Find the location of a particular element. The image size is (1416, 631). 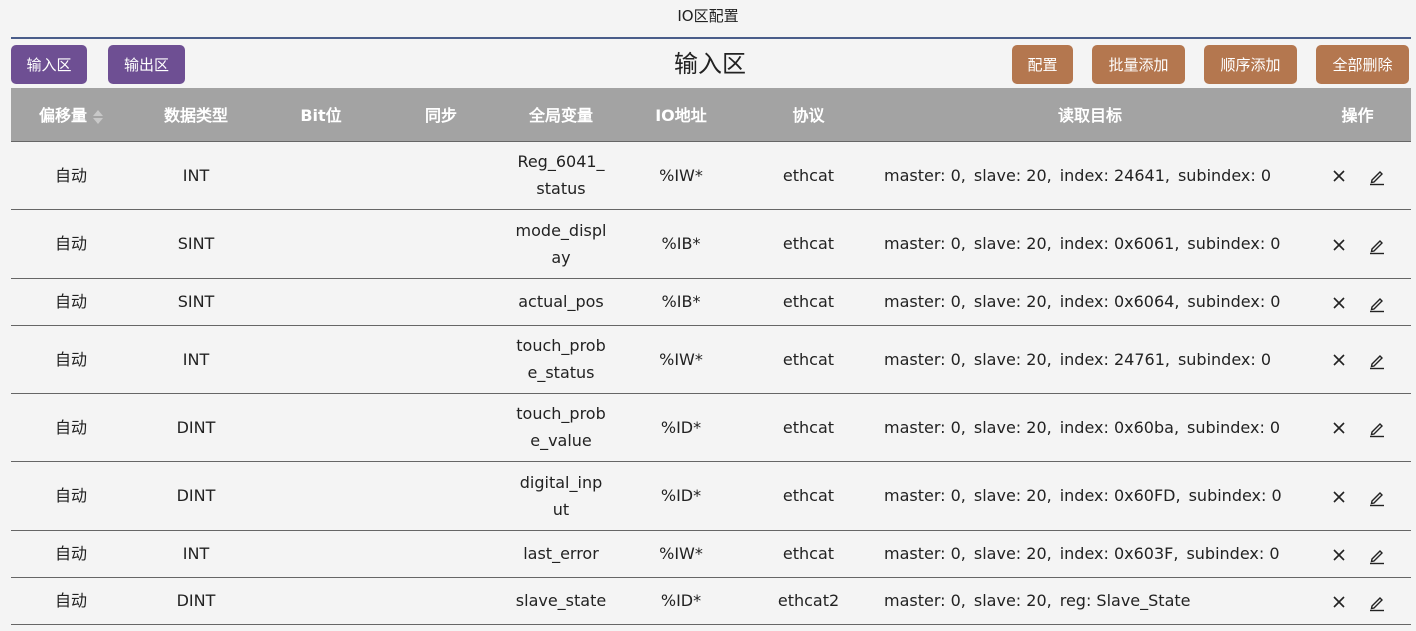

data-type-cell: SINT is located at coordinates (196, 302).